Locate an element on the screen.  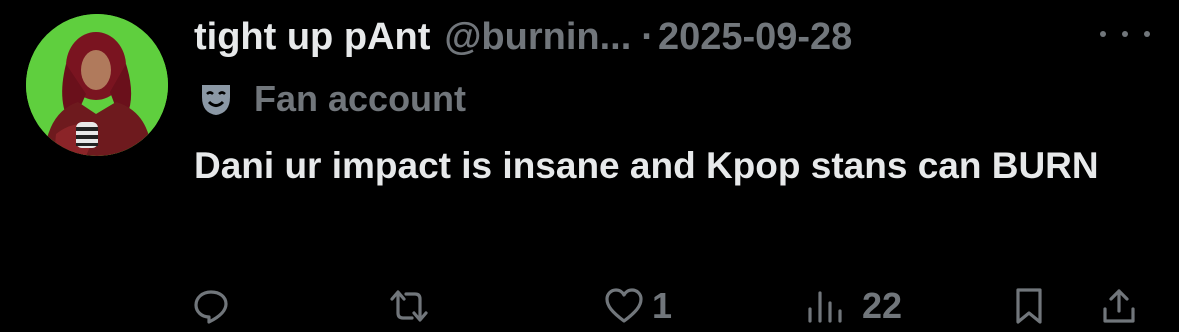
like-button: 1 is located at coordinates (638, 306).